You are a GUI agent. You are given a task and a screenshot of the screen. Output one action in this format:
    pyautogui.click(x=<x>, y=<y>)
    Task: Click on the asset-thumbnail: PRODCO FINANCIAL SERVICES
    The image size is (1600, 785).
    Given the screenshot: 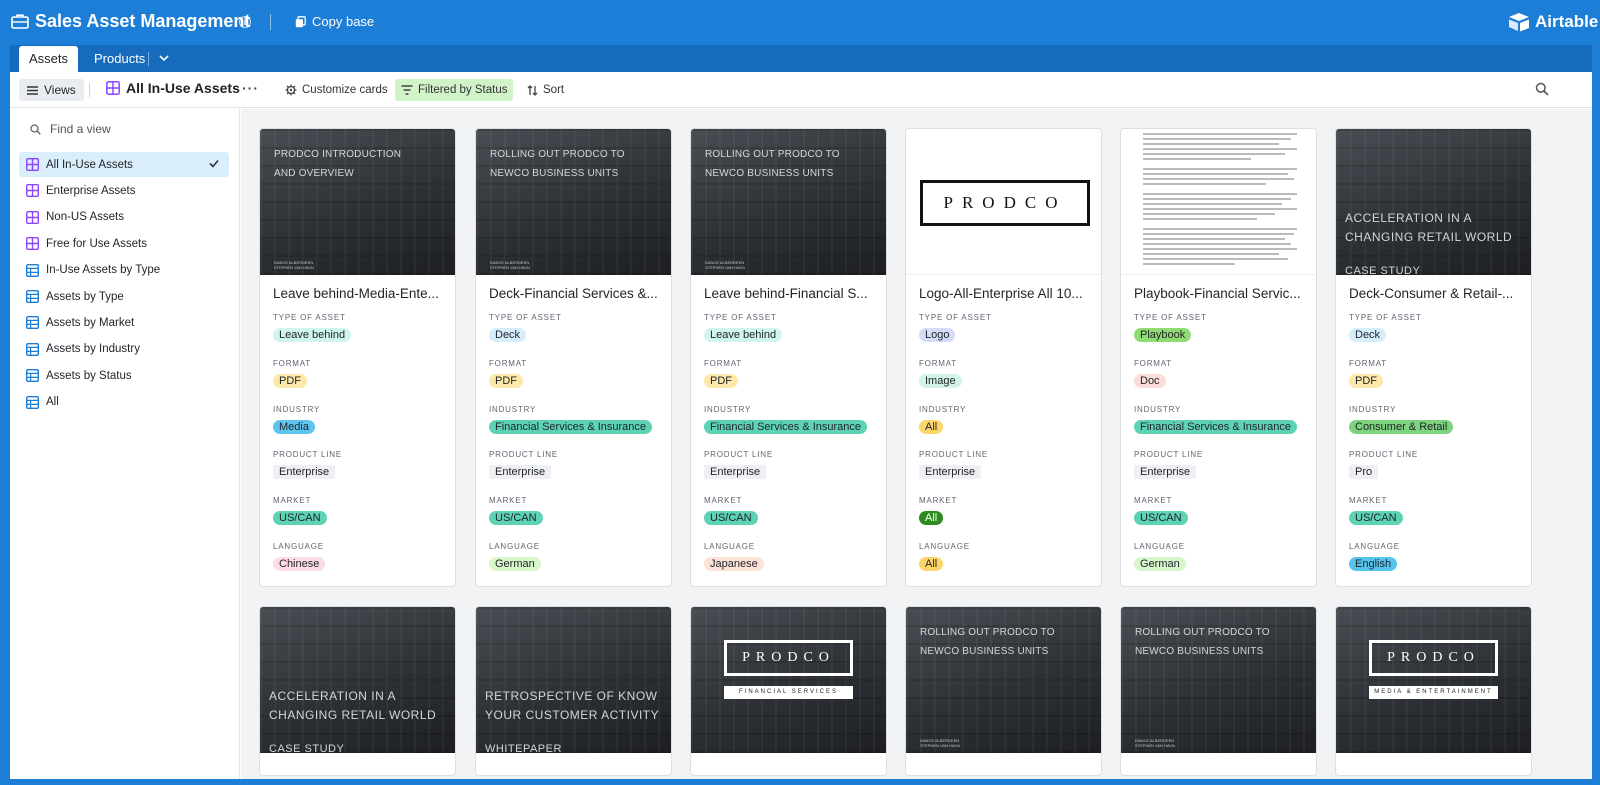 What is the action you would take?
    pyautogui.click(x=788, y=680)
    